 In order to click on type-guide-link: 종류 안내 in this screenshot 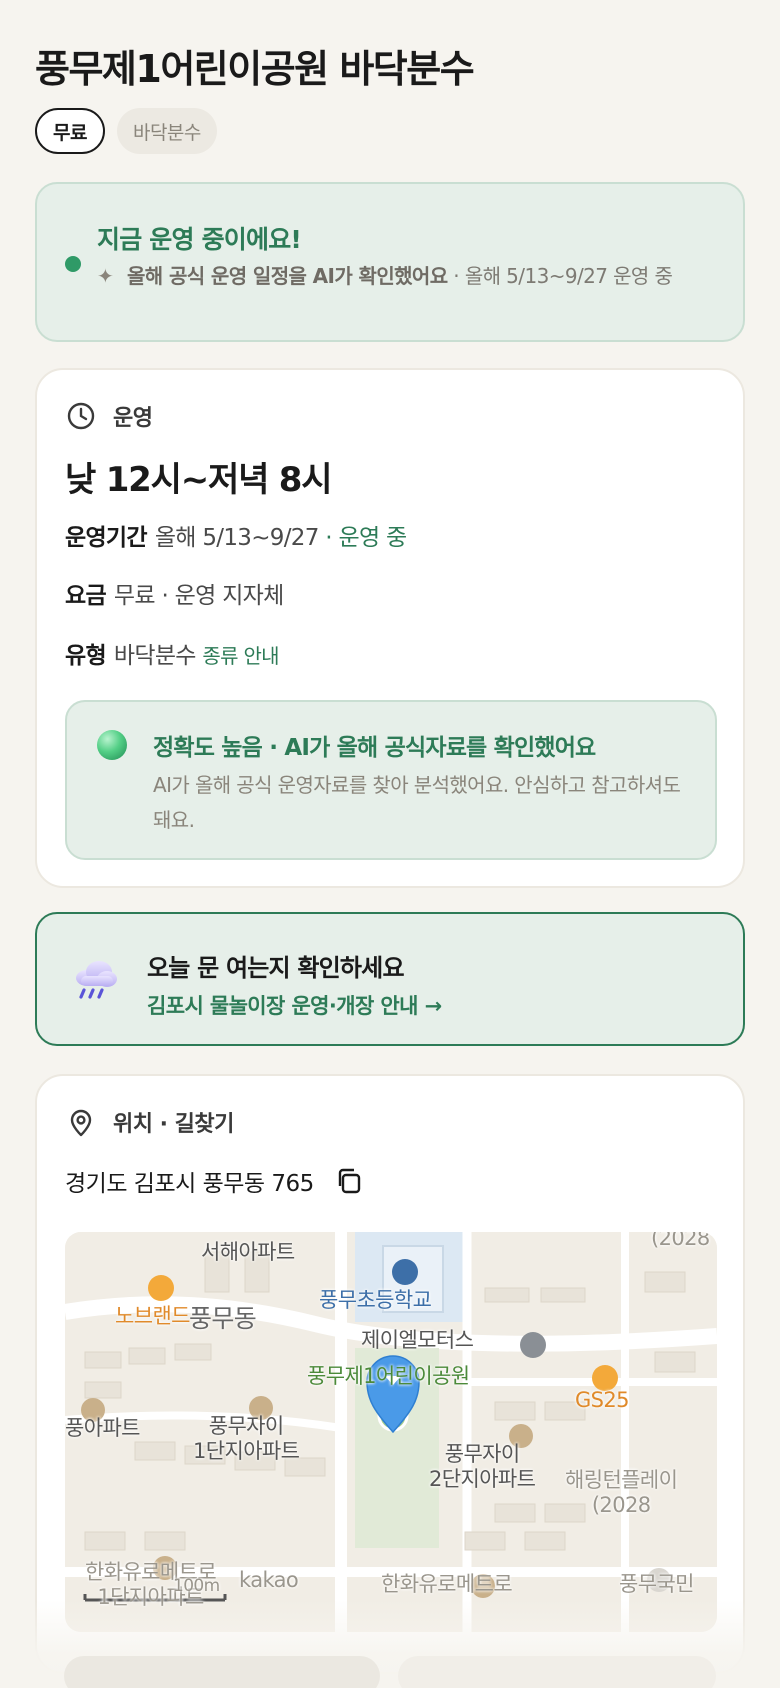, I will do `click(240, 656)`.